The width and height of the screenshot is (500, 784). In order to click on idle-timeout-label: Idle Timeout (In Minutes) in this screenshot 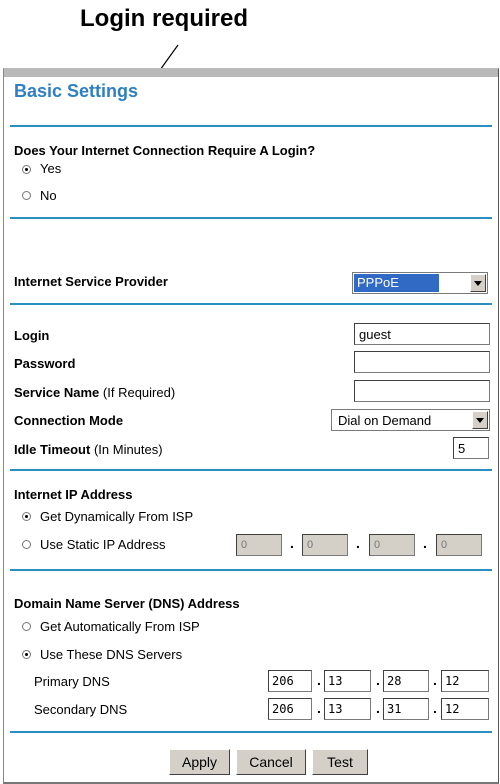, I will do `click(88, 449)`.